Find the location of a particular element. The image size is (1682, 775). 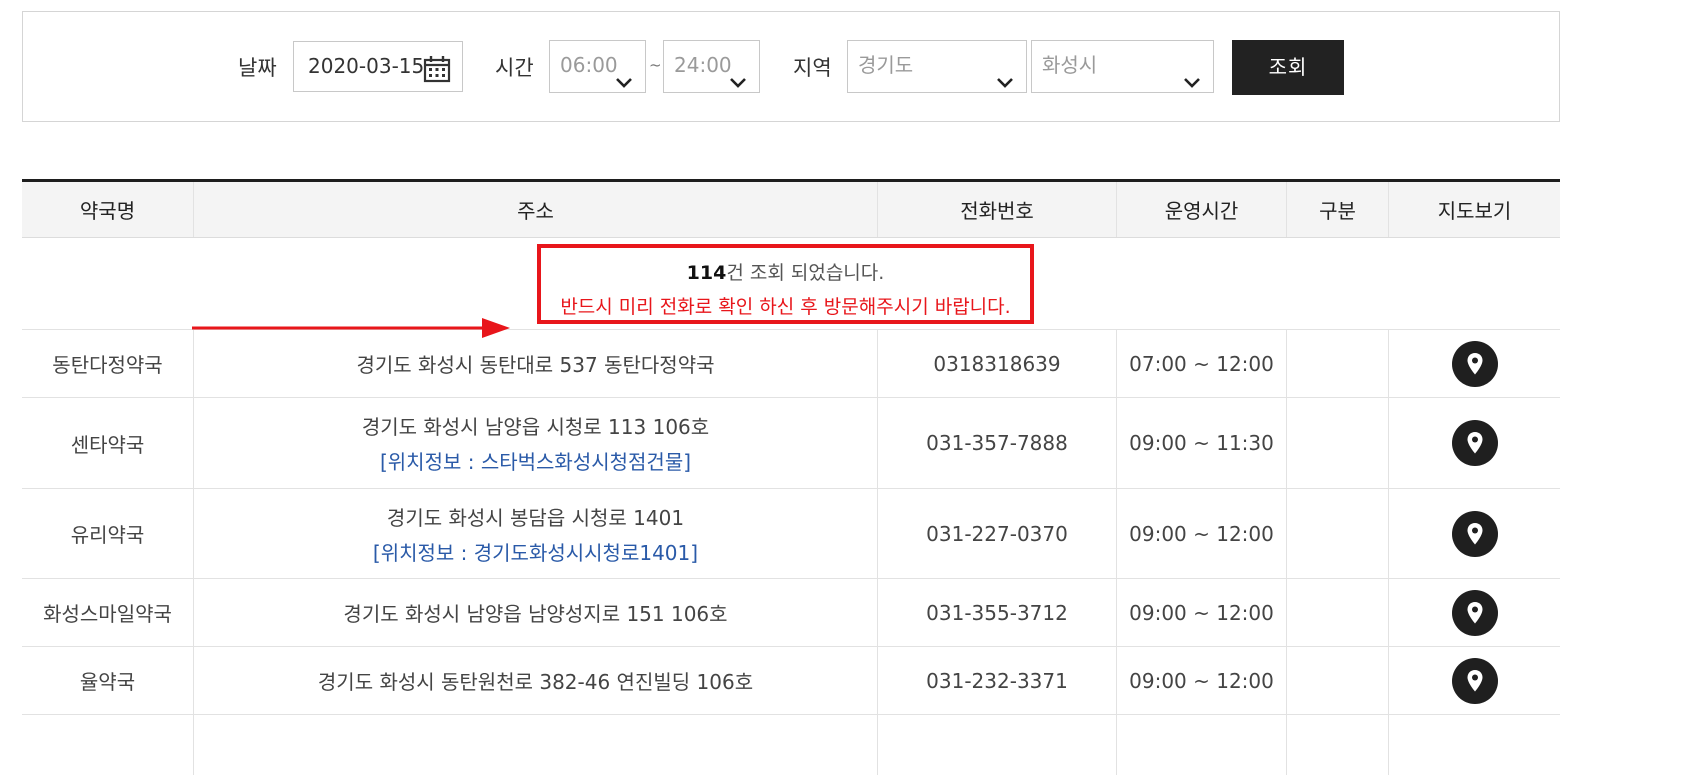

pharmacy-hours: 09:00 ~ 11:30 is located at coordinates (1202, 443).